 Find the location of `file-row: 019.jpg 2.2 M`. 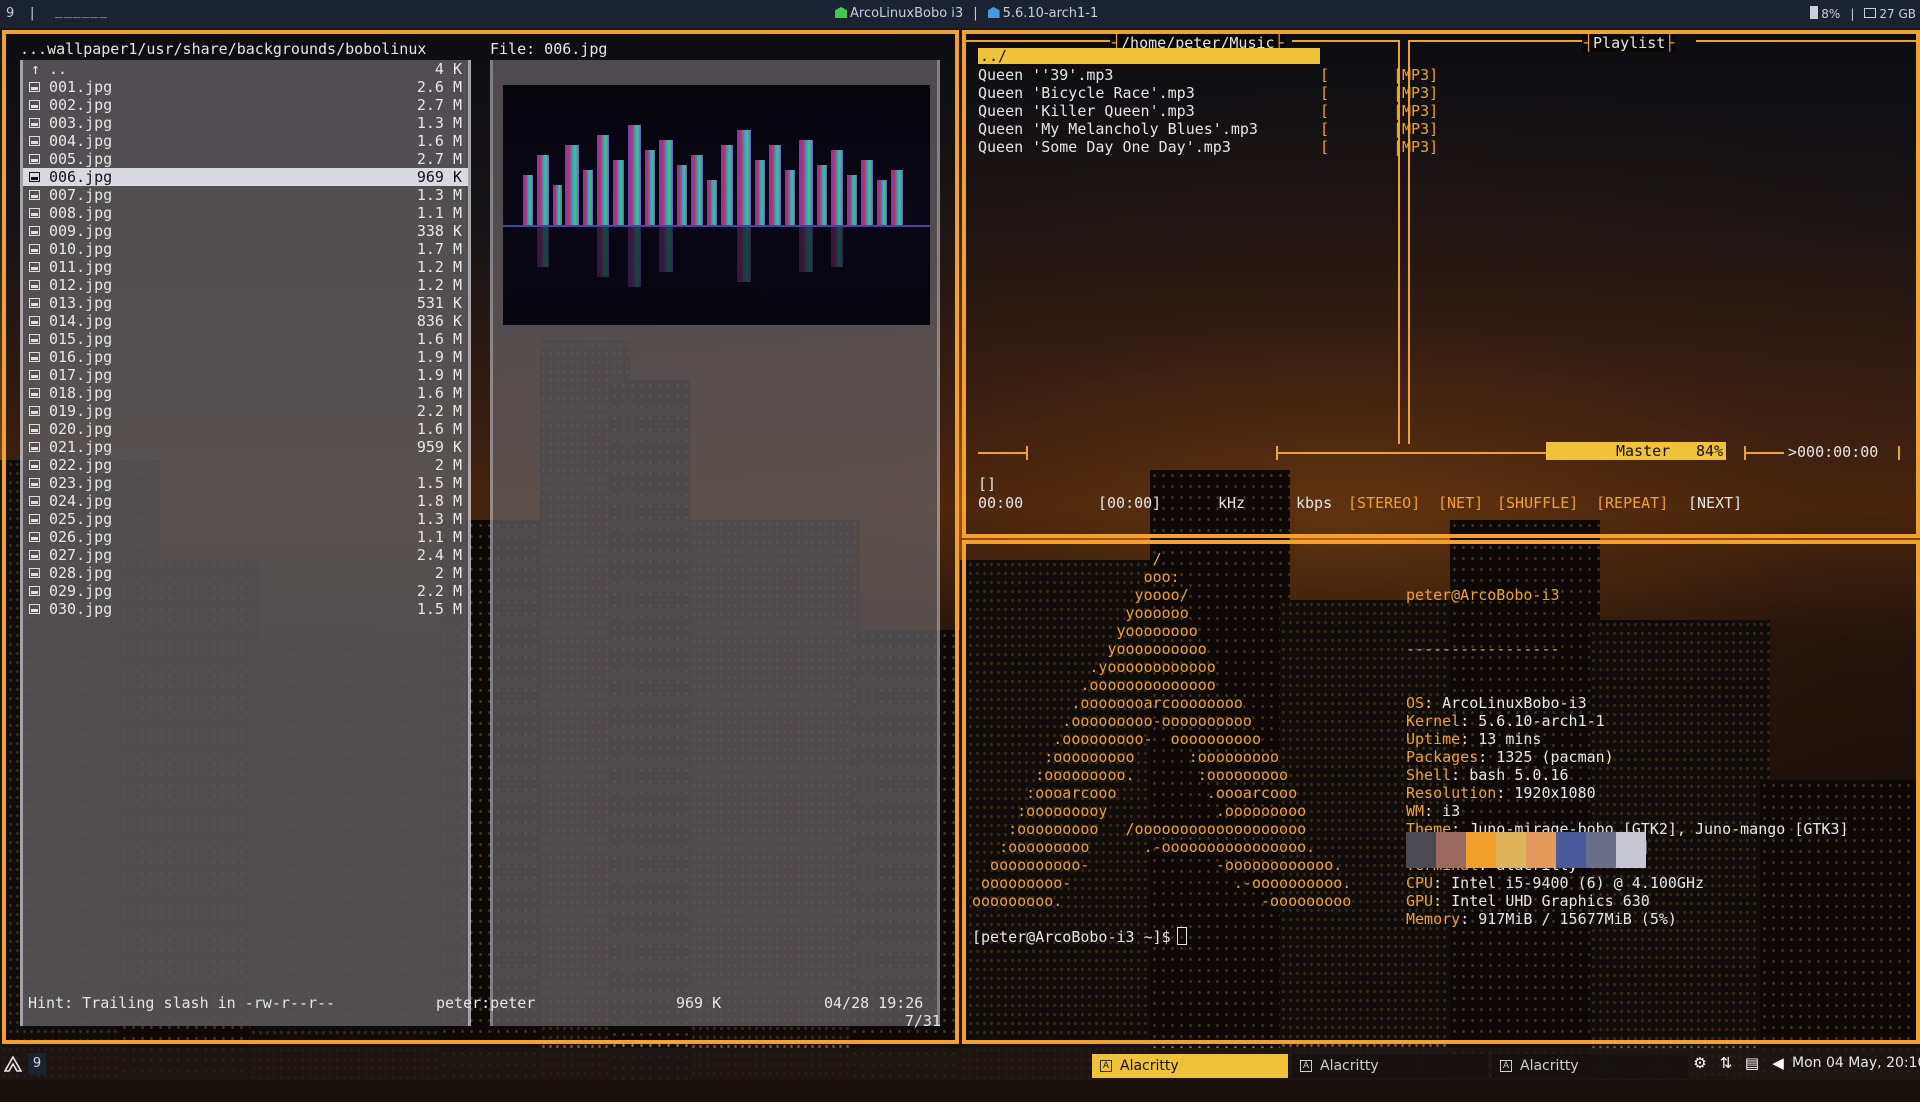

file-row: 019.jpg 2.2 M is located at coordinates (245, 411).